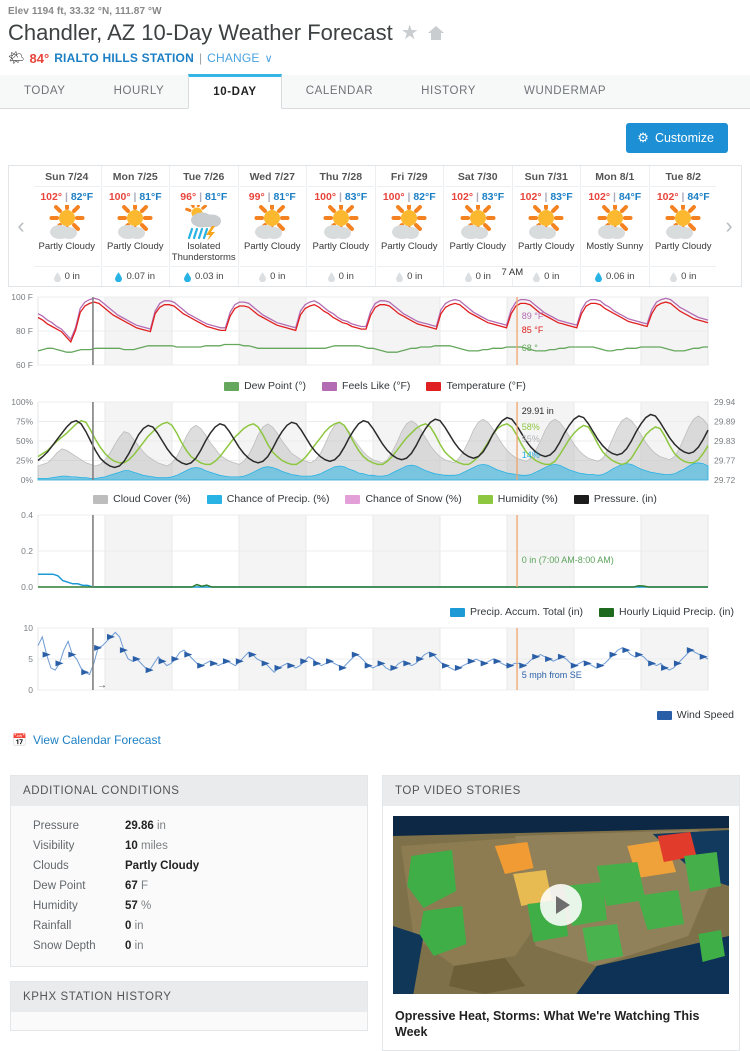 This screenshot has width=750, height=1051. I want to click on condition-row: Rainfall 0 in, so click(189, 926).